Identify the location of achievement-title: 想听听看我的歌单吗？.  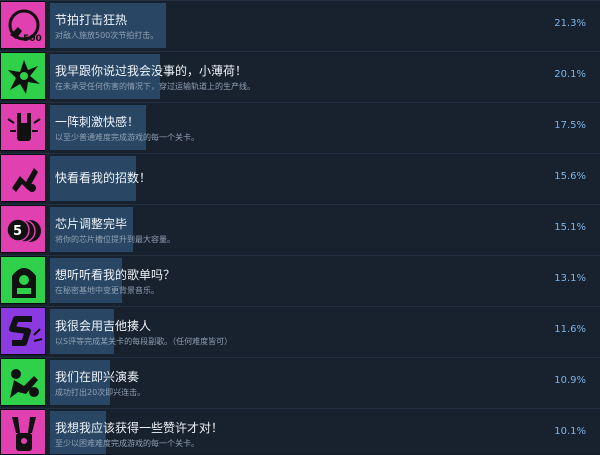
(115, 275).